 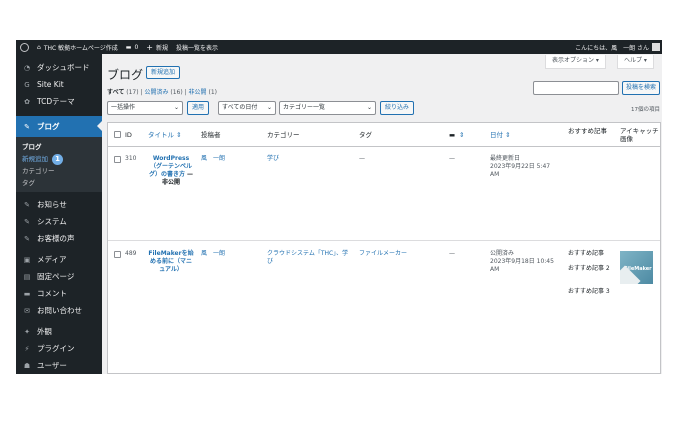 What do you see at coordinates (639, 135) in the screenshot?
I see `col-thumbnail: アイキャッチ画像` at bounding box center [639, 135].